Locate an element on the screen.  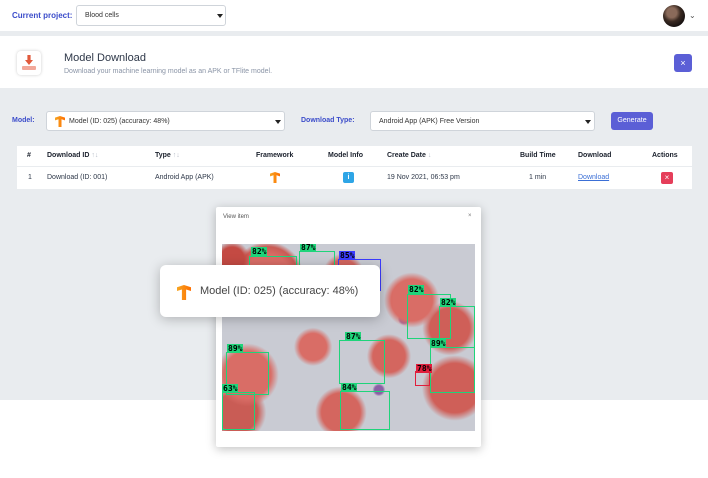
sort-desc-icon: ↓ is located at coordinates (429, 155).